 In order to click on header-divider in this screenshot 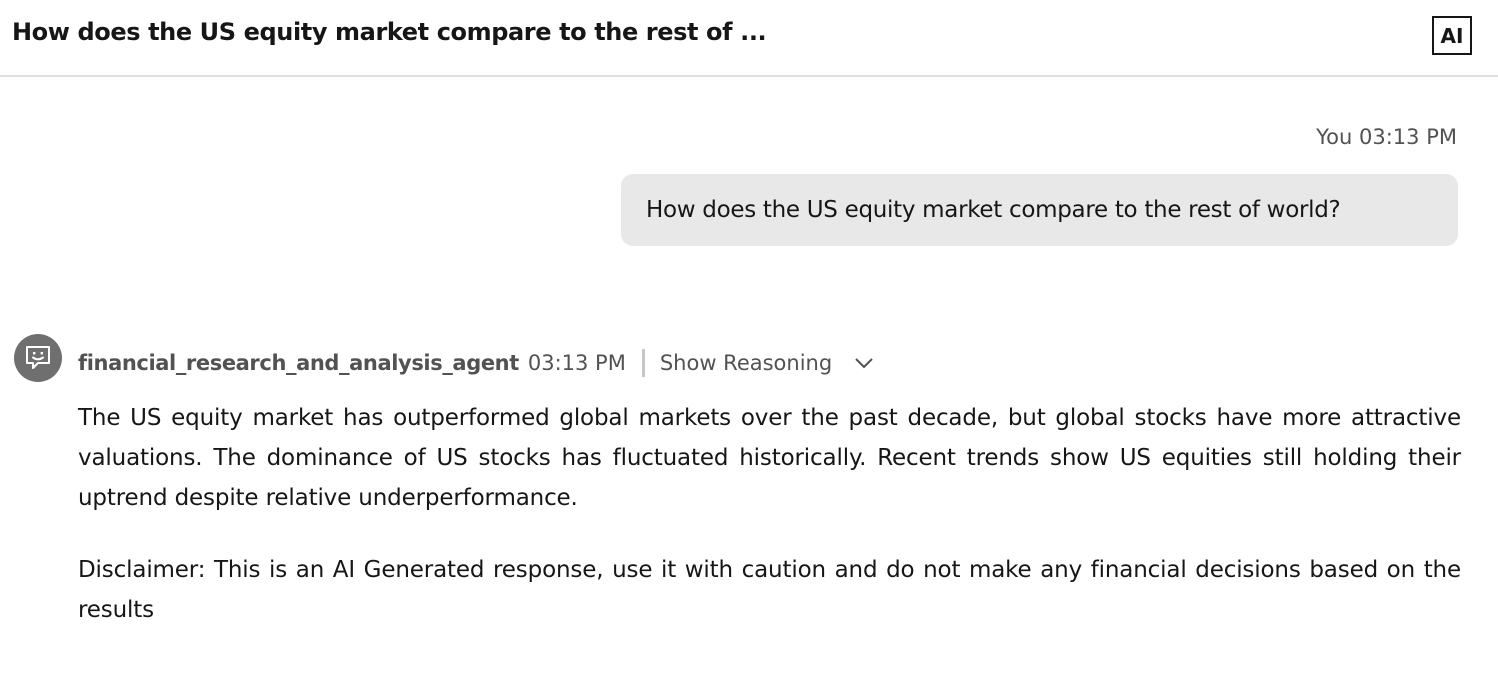, I will do `click(643, 363)`.